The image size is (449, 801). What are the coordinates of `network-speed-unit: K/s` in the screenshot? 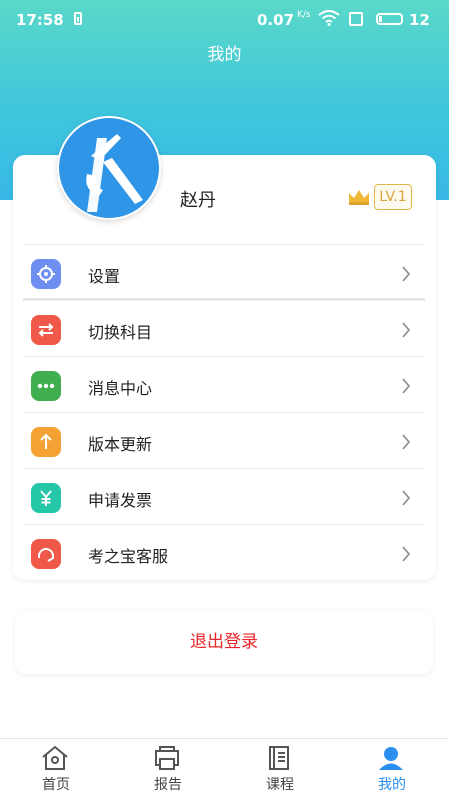 It's located at (304, 15).